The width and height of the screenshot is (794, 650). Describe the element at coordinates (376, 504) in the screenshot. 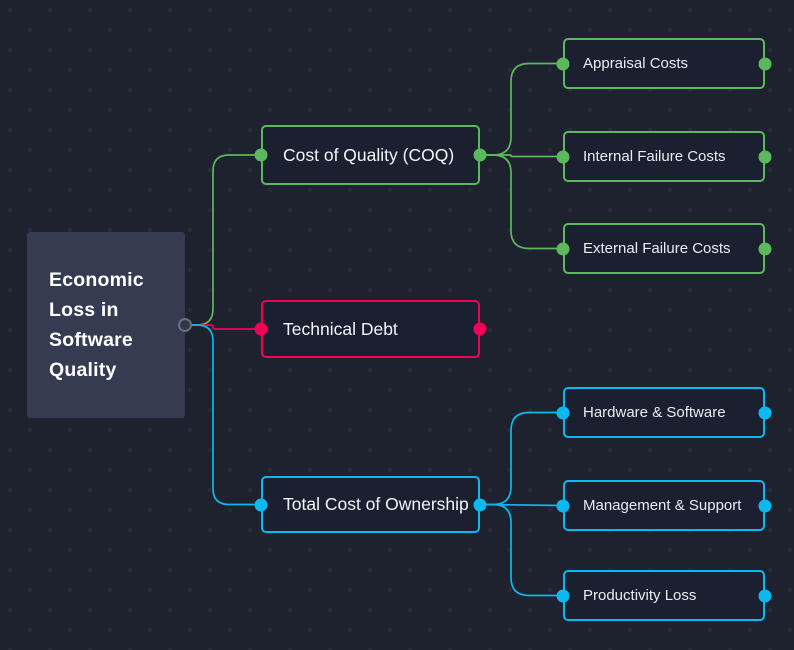

I see `branch-node-tco-label: Total Cost of Ownership` at that location.